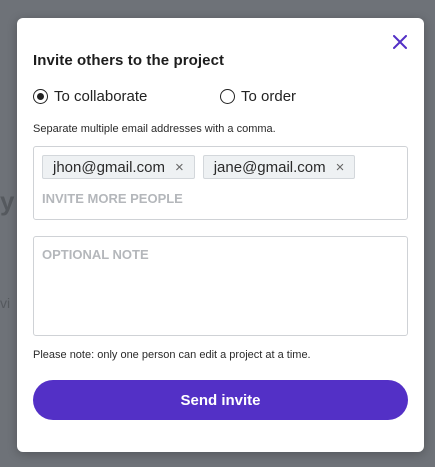 The image size is (435, 467). What do you see at coordinates (109, 167) in the screenshot?
I see `email-chip-address: jhon@gmail.com` at bounding box center [109, 167].